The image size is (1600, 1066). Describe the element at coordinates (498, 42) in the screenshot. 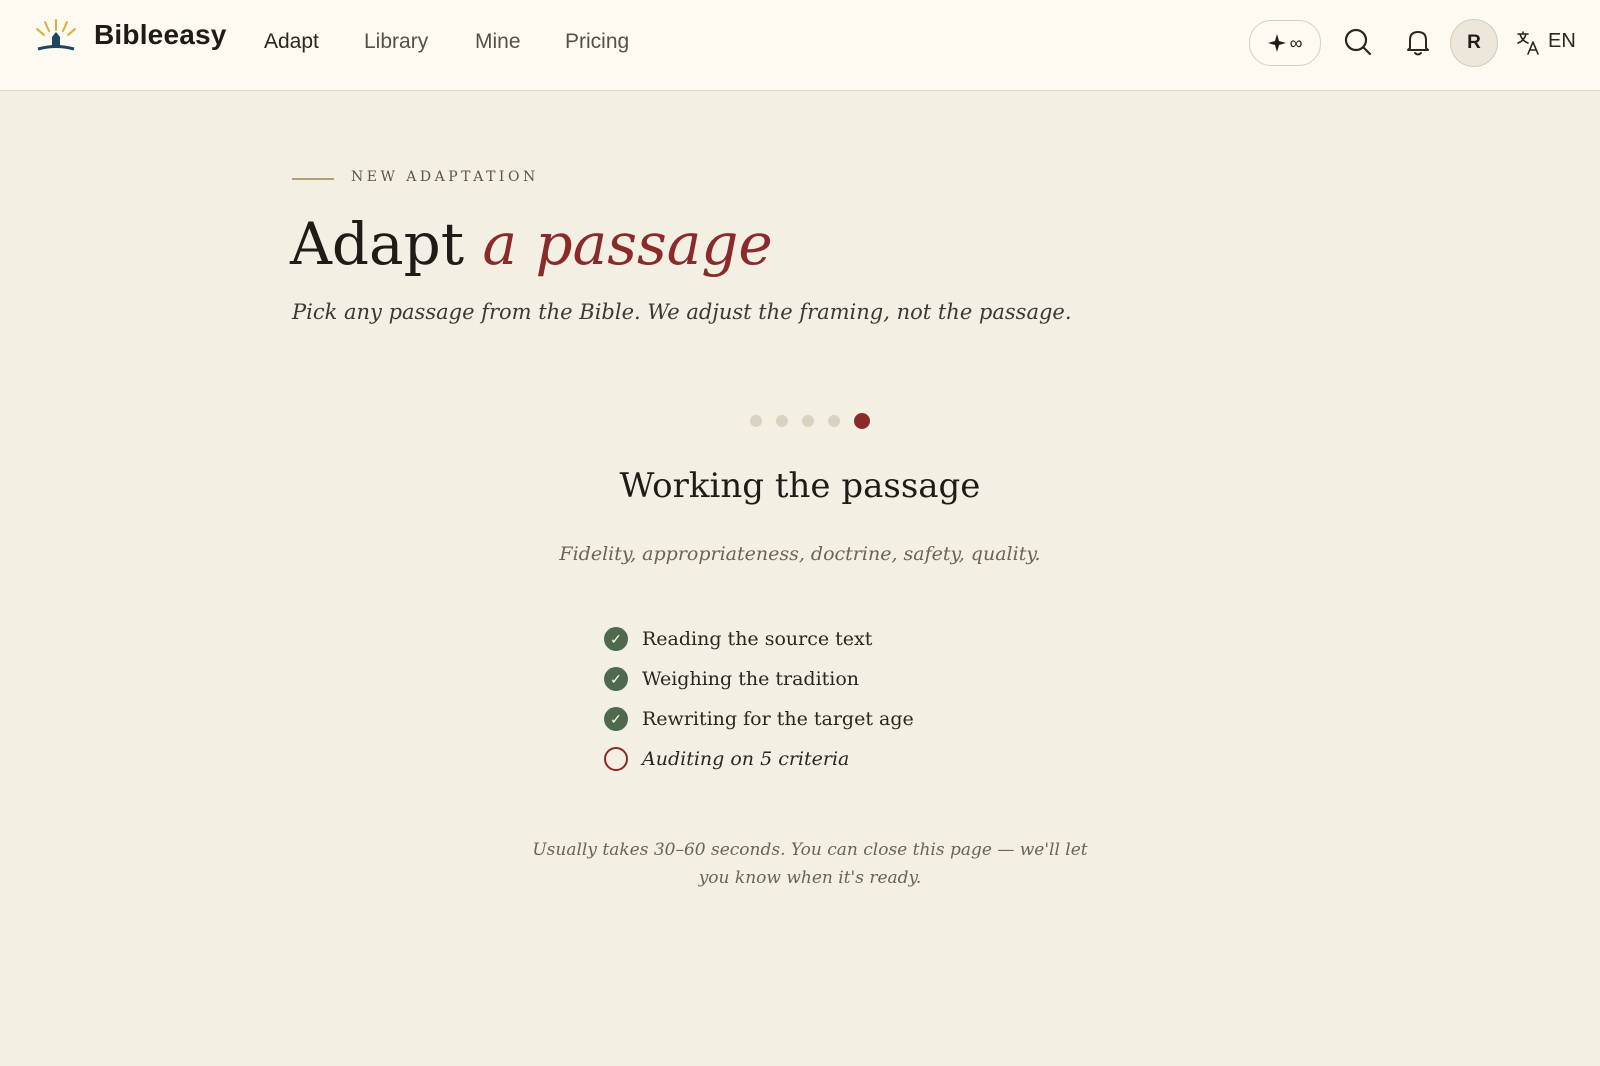

I see `nav-mine: Mine` at that location.